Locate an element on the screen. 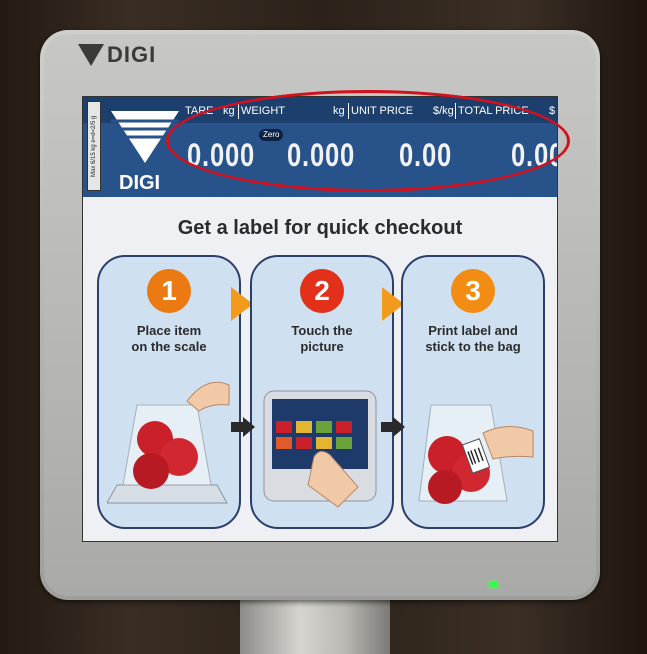 Image resolution: width=647 pixels, height=654 pixels. step-3-number: 3 is located at coordinates (473, 291).